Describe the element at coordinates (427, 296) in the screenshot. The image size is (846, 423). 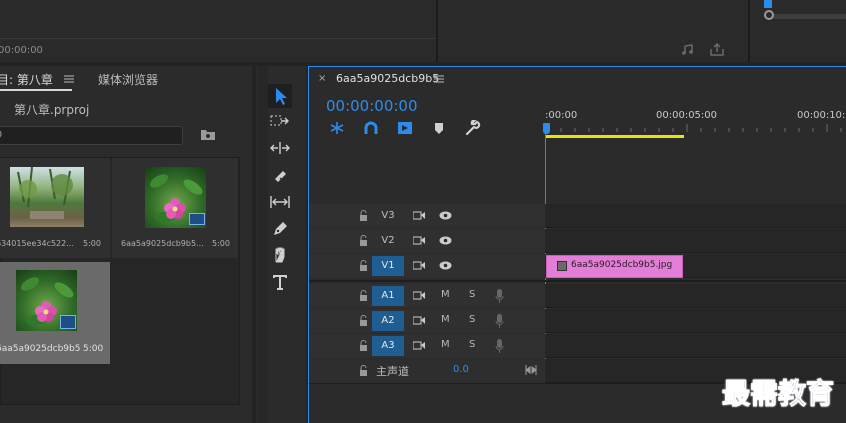
I see `track-header-a1: A1 M S` at that location.